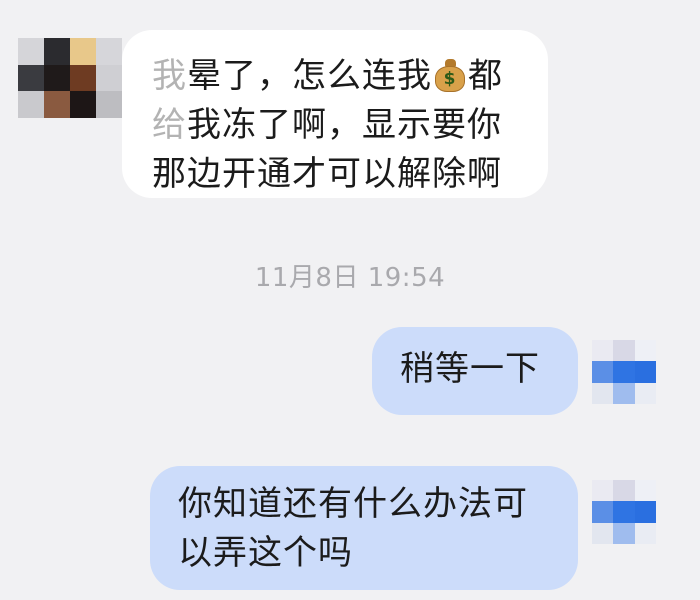  Describe the element at coordinates (350, 278) in the screenshot. I see `message-timestamp: 11月8日 19:54` at that location.